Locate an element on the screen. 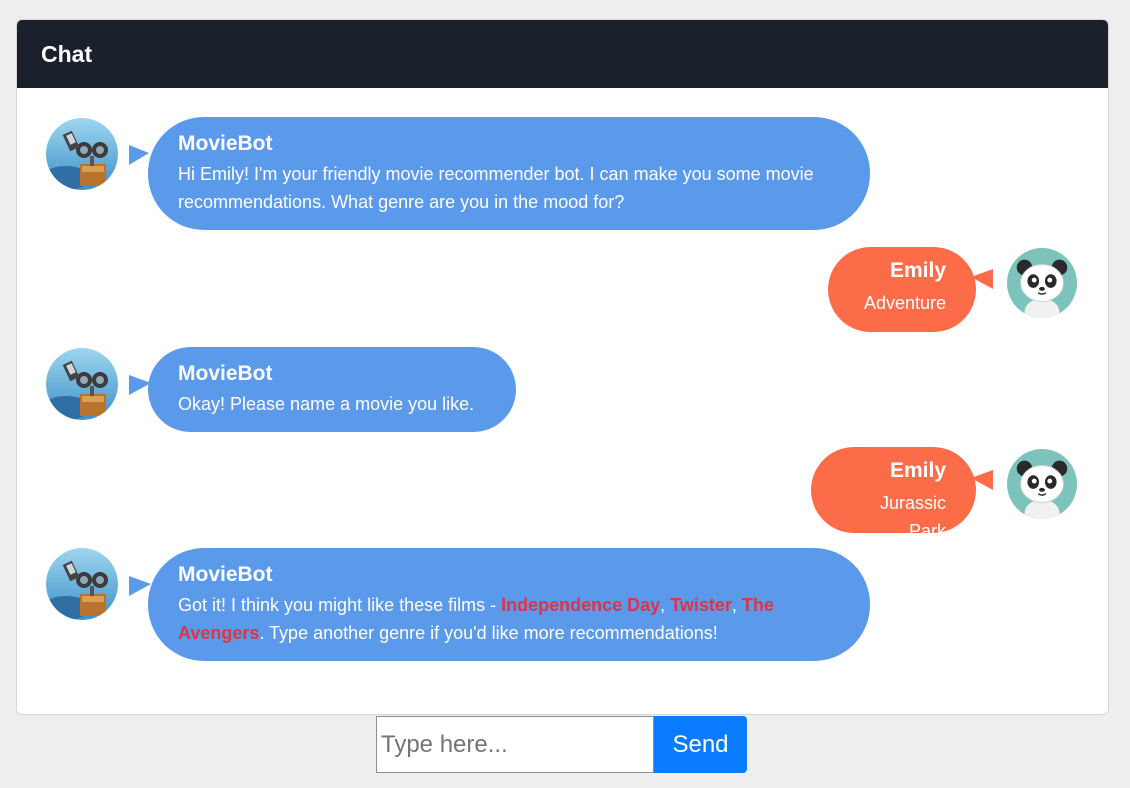  chat-header: Chat is located at coordinates (562, 54).